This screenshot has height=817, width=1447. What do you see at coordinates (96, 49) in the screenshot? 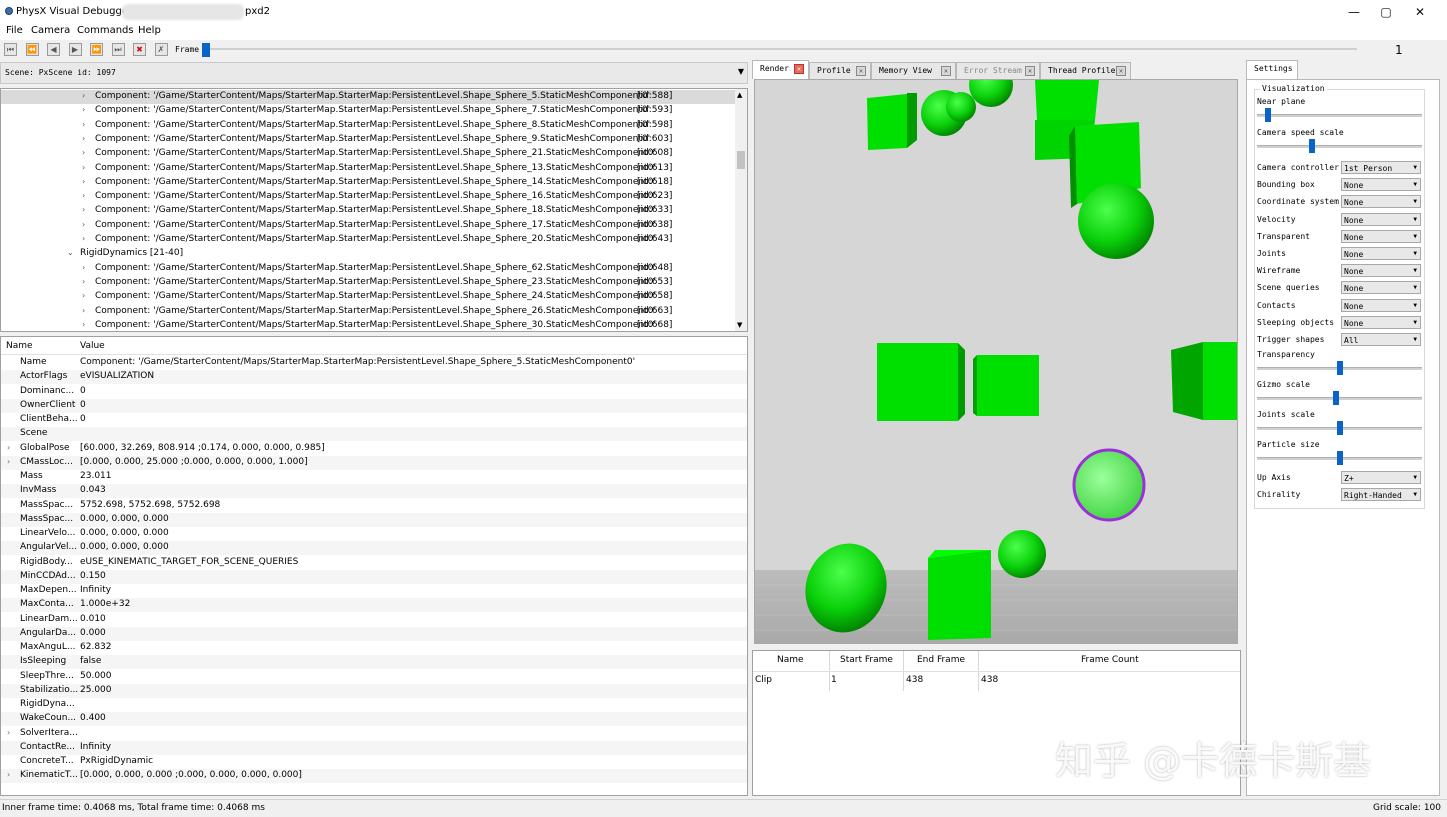
I see `next-frame-icon: ⏩` at bounding box center [96, 49].